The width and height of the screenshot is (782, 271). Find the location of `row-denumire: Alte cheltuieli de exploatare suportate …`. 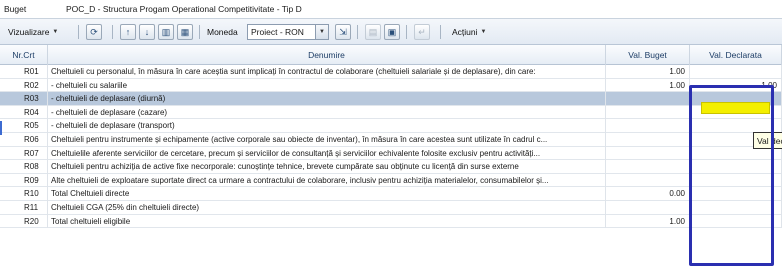

row-denumire: Alte cheltuieli de exploatare suportate … is located at coordinates (327, 180).